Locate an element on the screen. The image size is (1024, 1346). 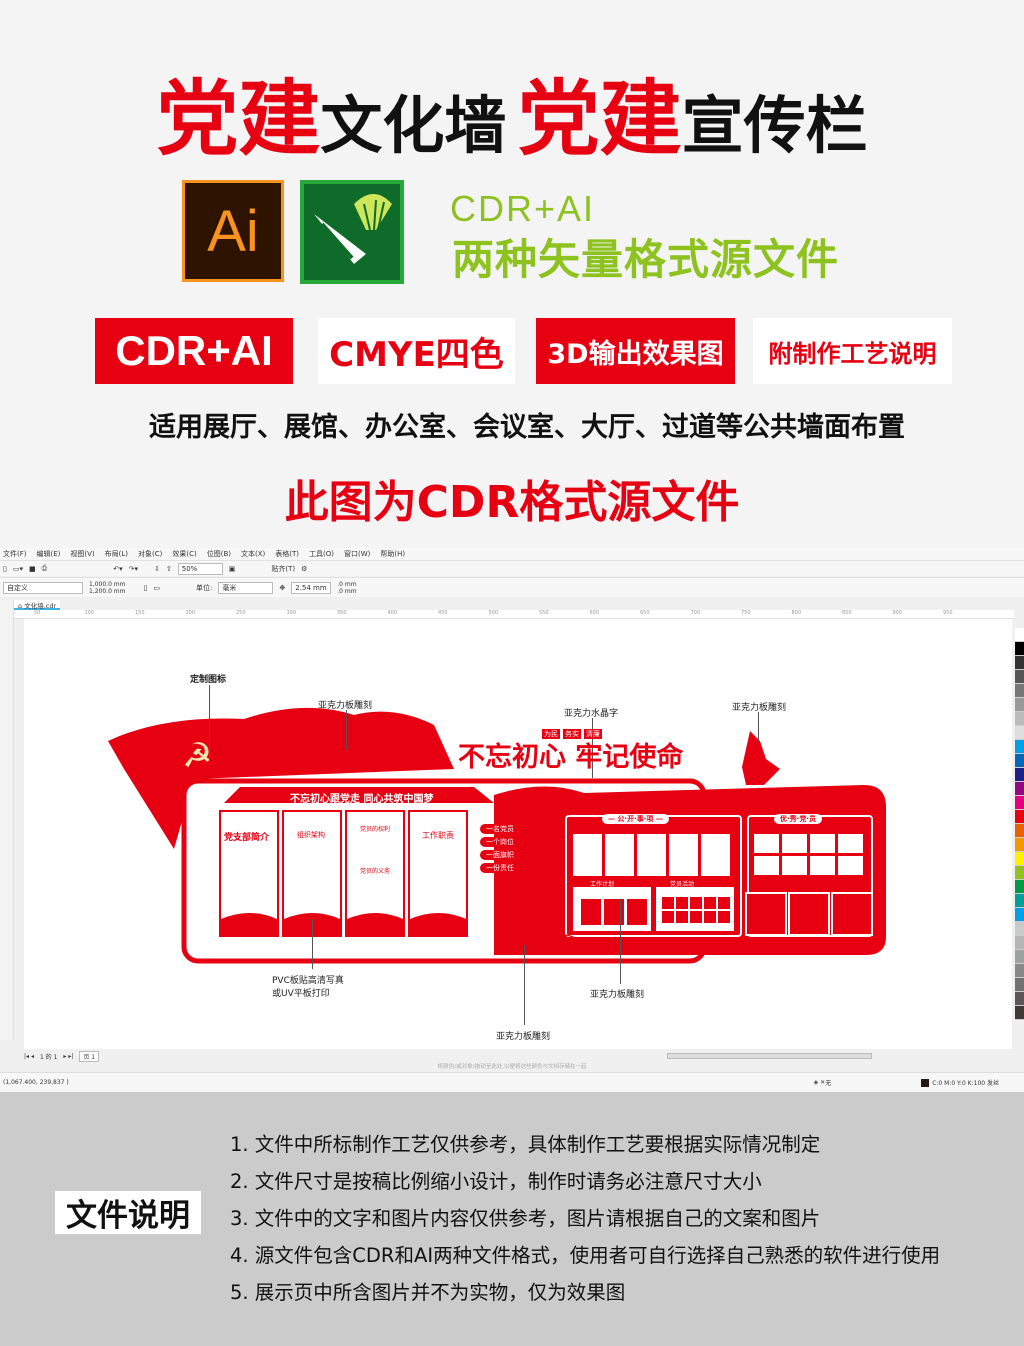
ruler-tick: 700 is located at coordinates (695, 613).